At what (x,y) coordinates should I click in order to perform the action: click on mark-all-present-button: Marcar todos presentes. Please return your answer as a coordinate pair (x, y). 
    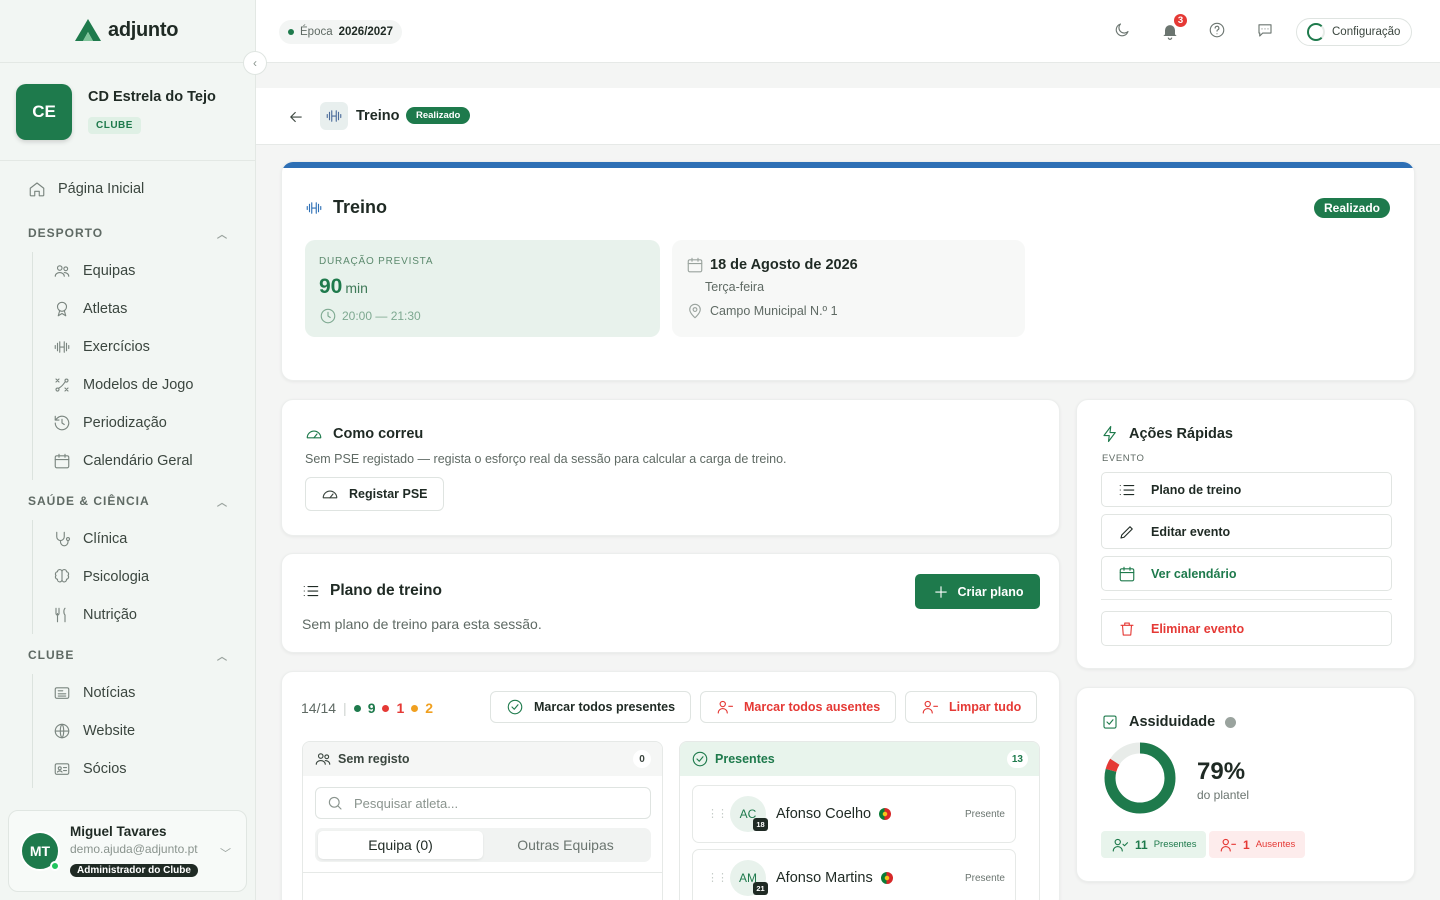
    Looking at the image, I should click on (591, 707).